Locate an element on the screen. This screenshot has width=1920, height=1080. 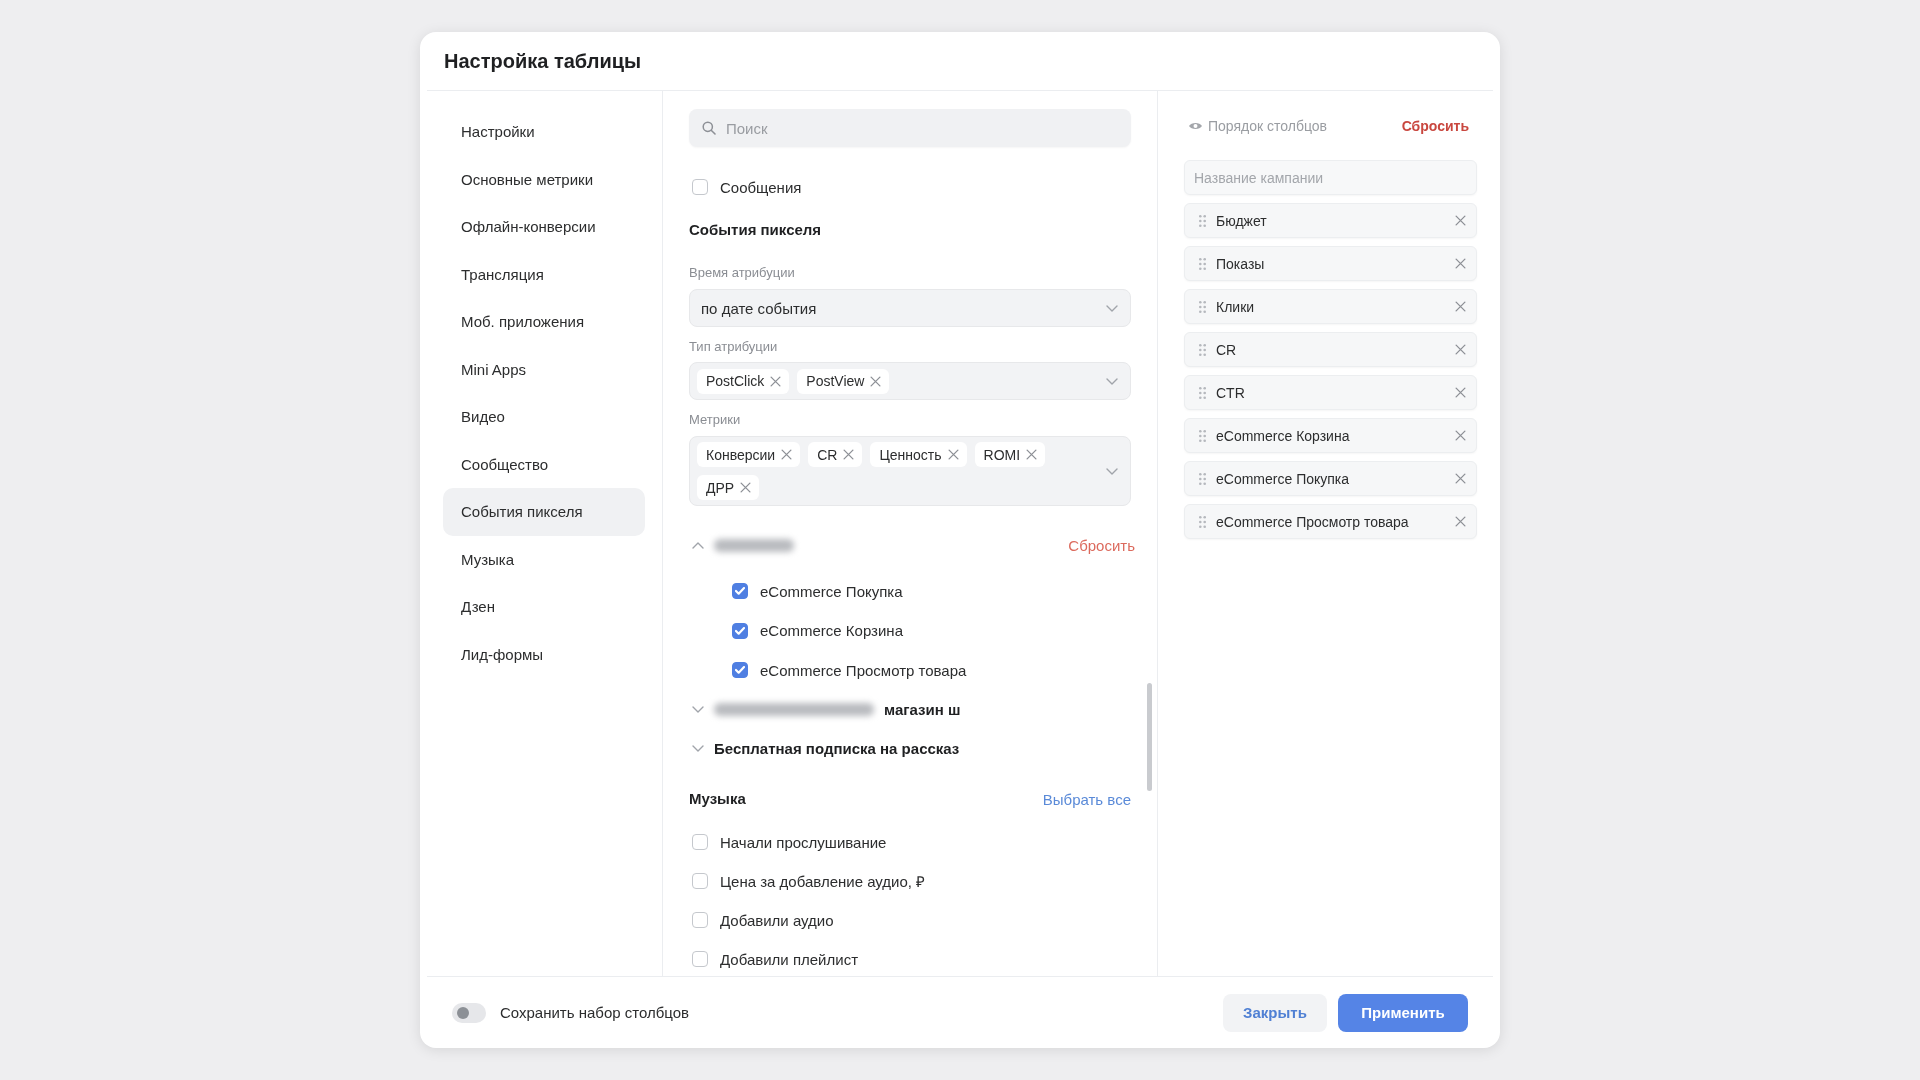
tag-select: Конверсии CR Ценность ROMI ДРР is located at coordinates (910, 471).